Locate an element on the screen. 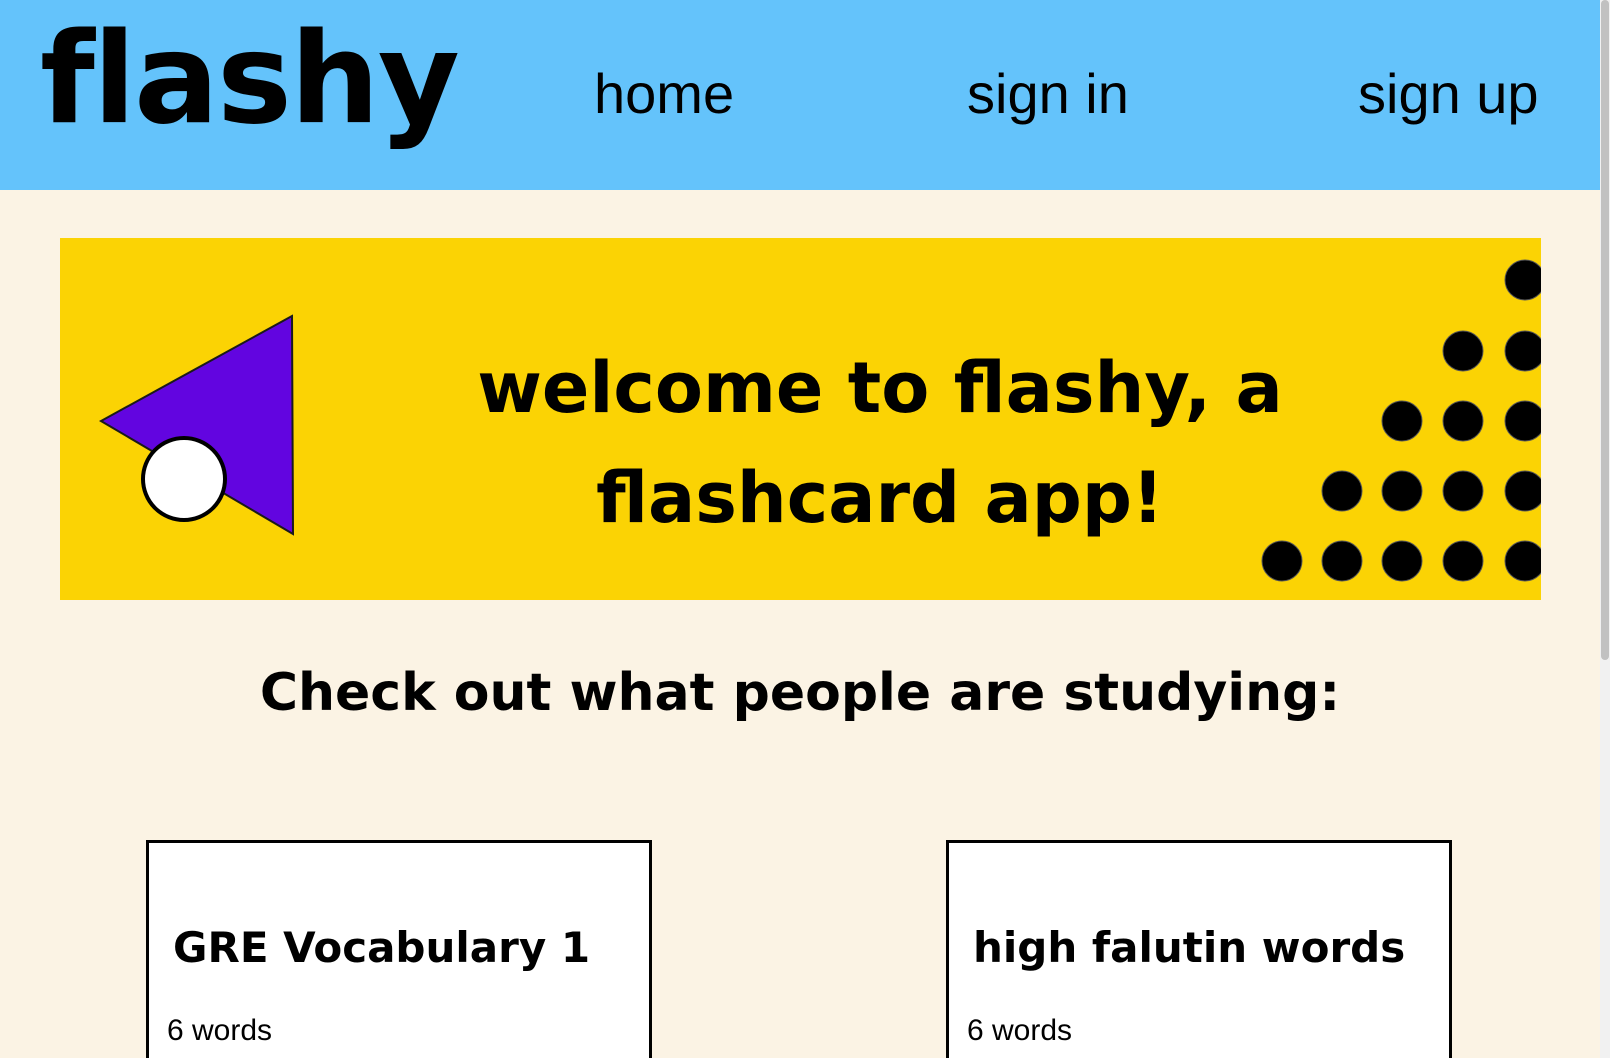  nav-link-sign-in: sign in is located at coordinates (1048, 94).